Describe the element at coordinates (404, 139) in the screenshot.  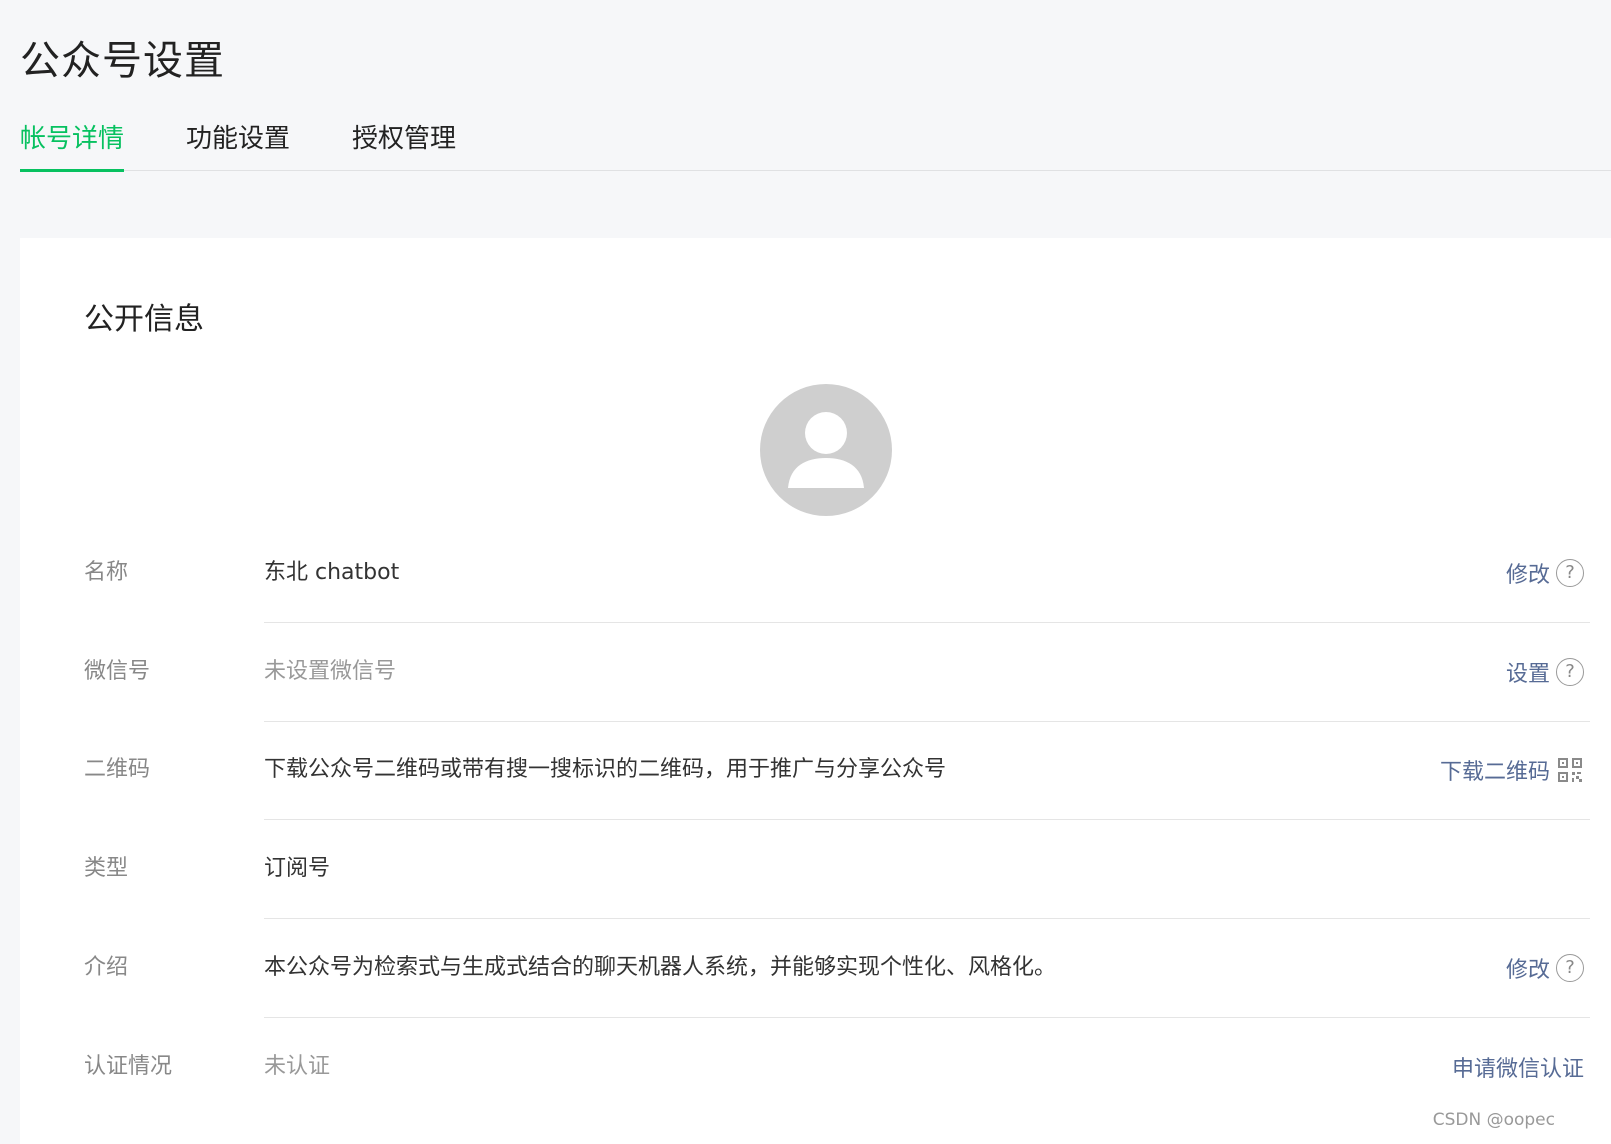
I see `tab-authorization-management: 授权管理` at that location.